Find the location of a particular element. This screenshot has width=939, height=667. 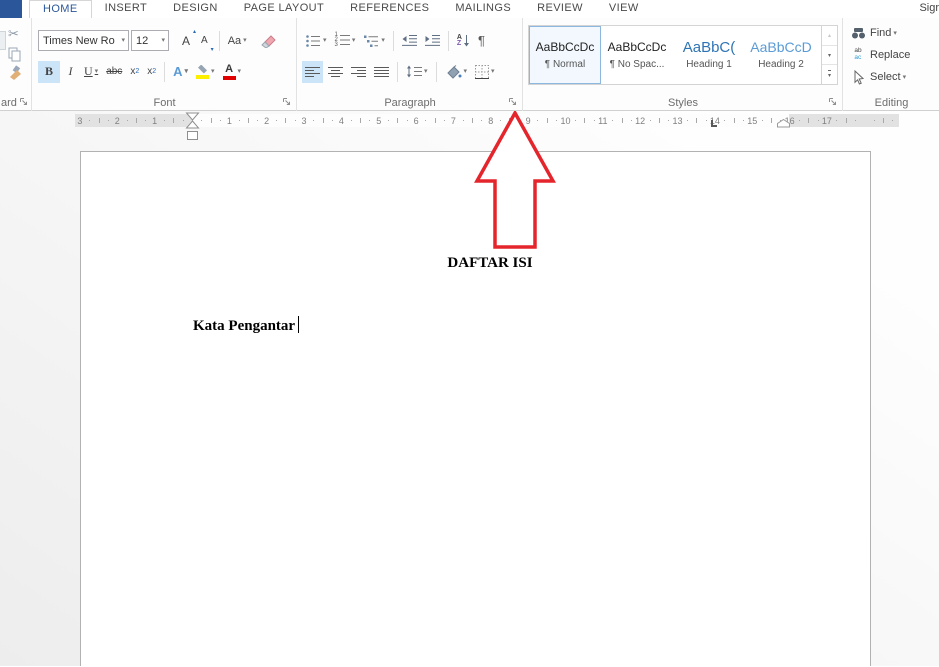

tab-file-partial is located at coordinates (11, 9).